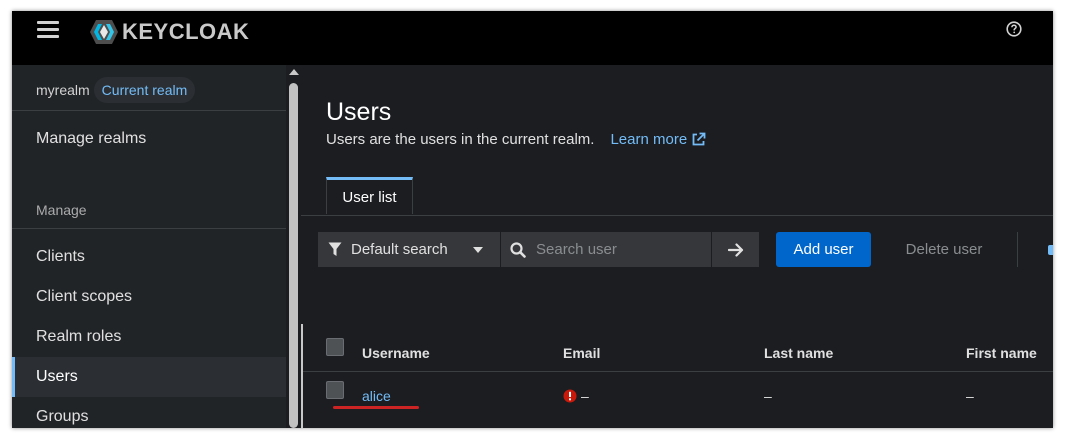 The height and width of the screenshot is (439, 1066). Describe the element at coordinates (359, 112) in the screenshot. I see `page-title: Users` at that location.